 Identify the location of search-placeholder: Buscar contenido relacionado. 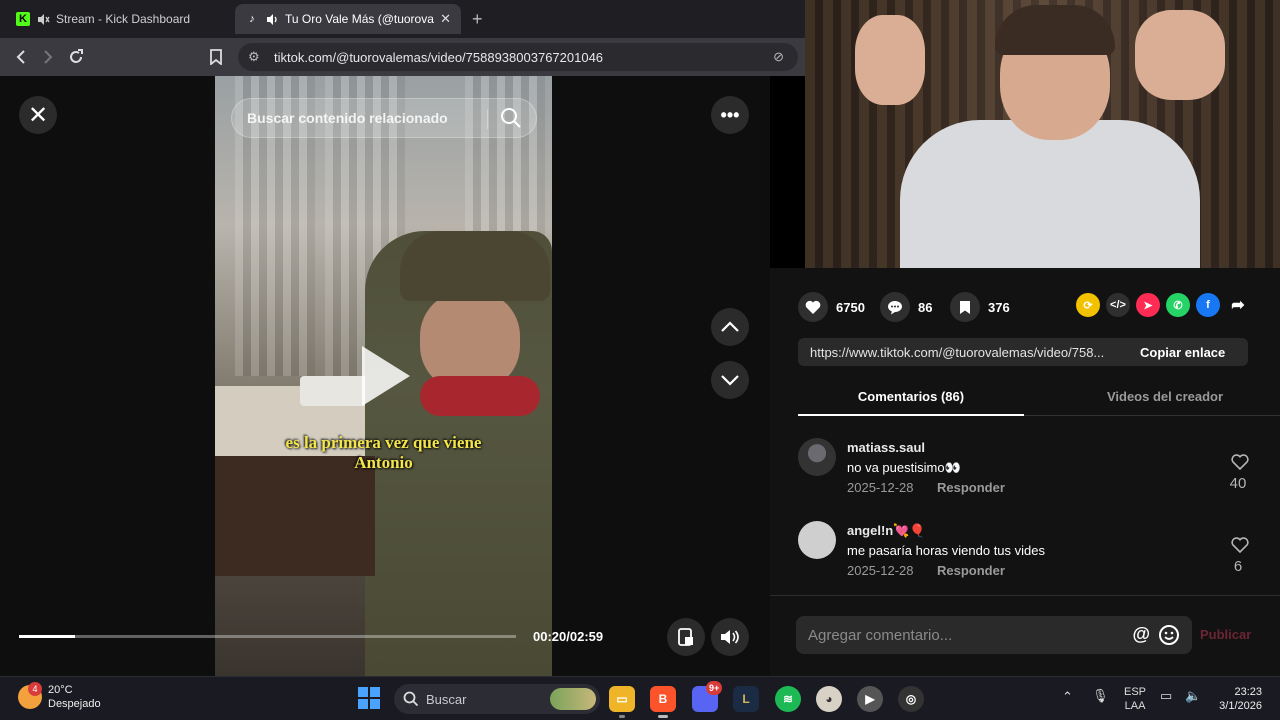
(347, 118).